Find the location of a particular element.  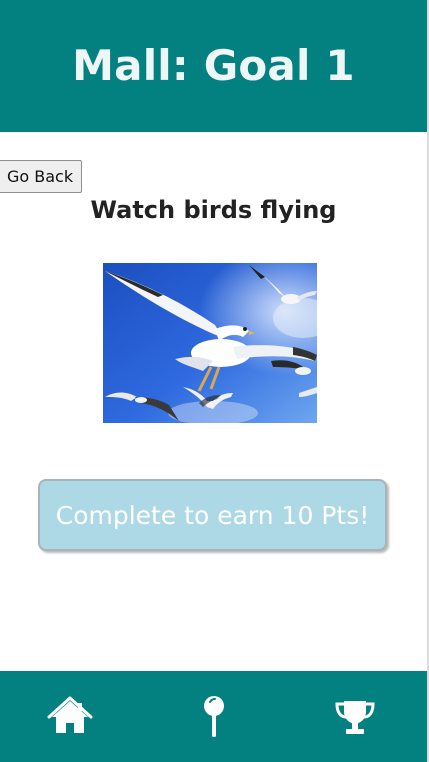

map-pin-icon is located at coordinates (214, 717).